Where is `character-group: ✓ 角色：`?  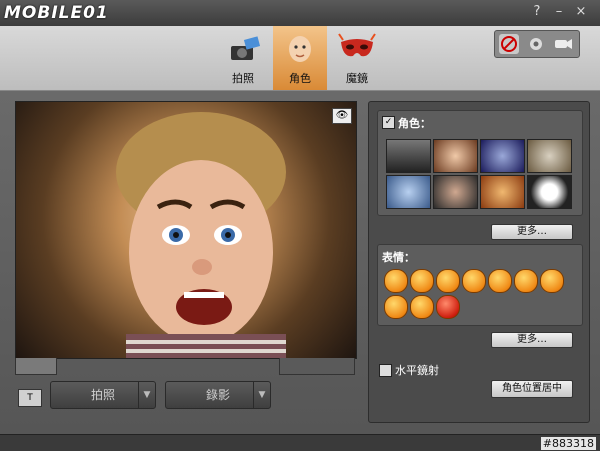
character-group: ✓ 角色： is located at coordinates (480, 163).